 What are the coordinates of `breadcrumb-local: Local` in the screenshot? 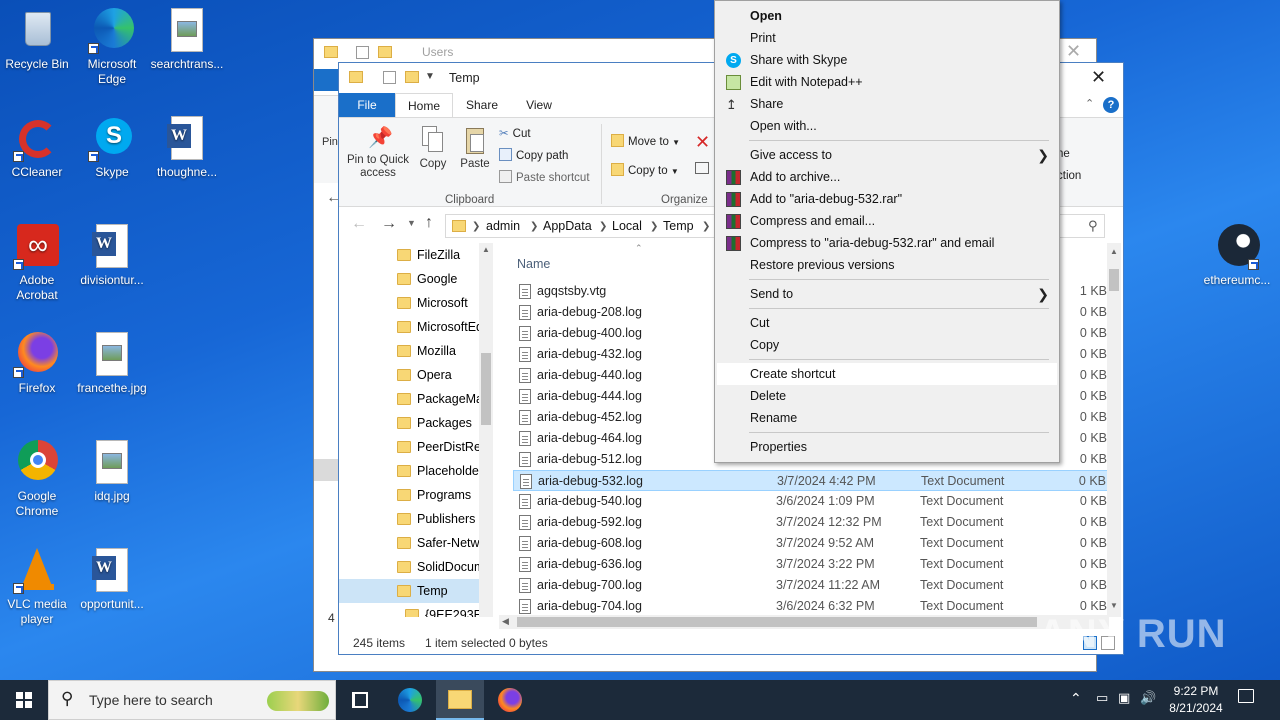 It's located at (627, 226).